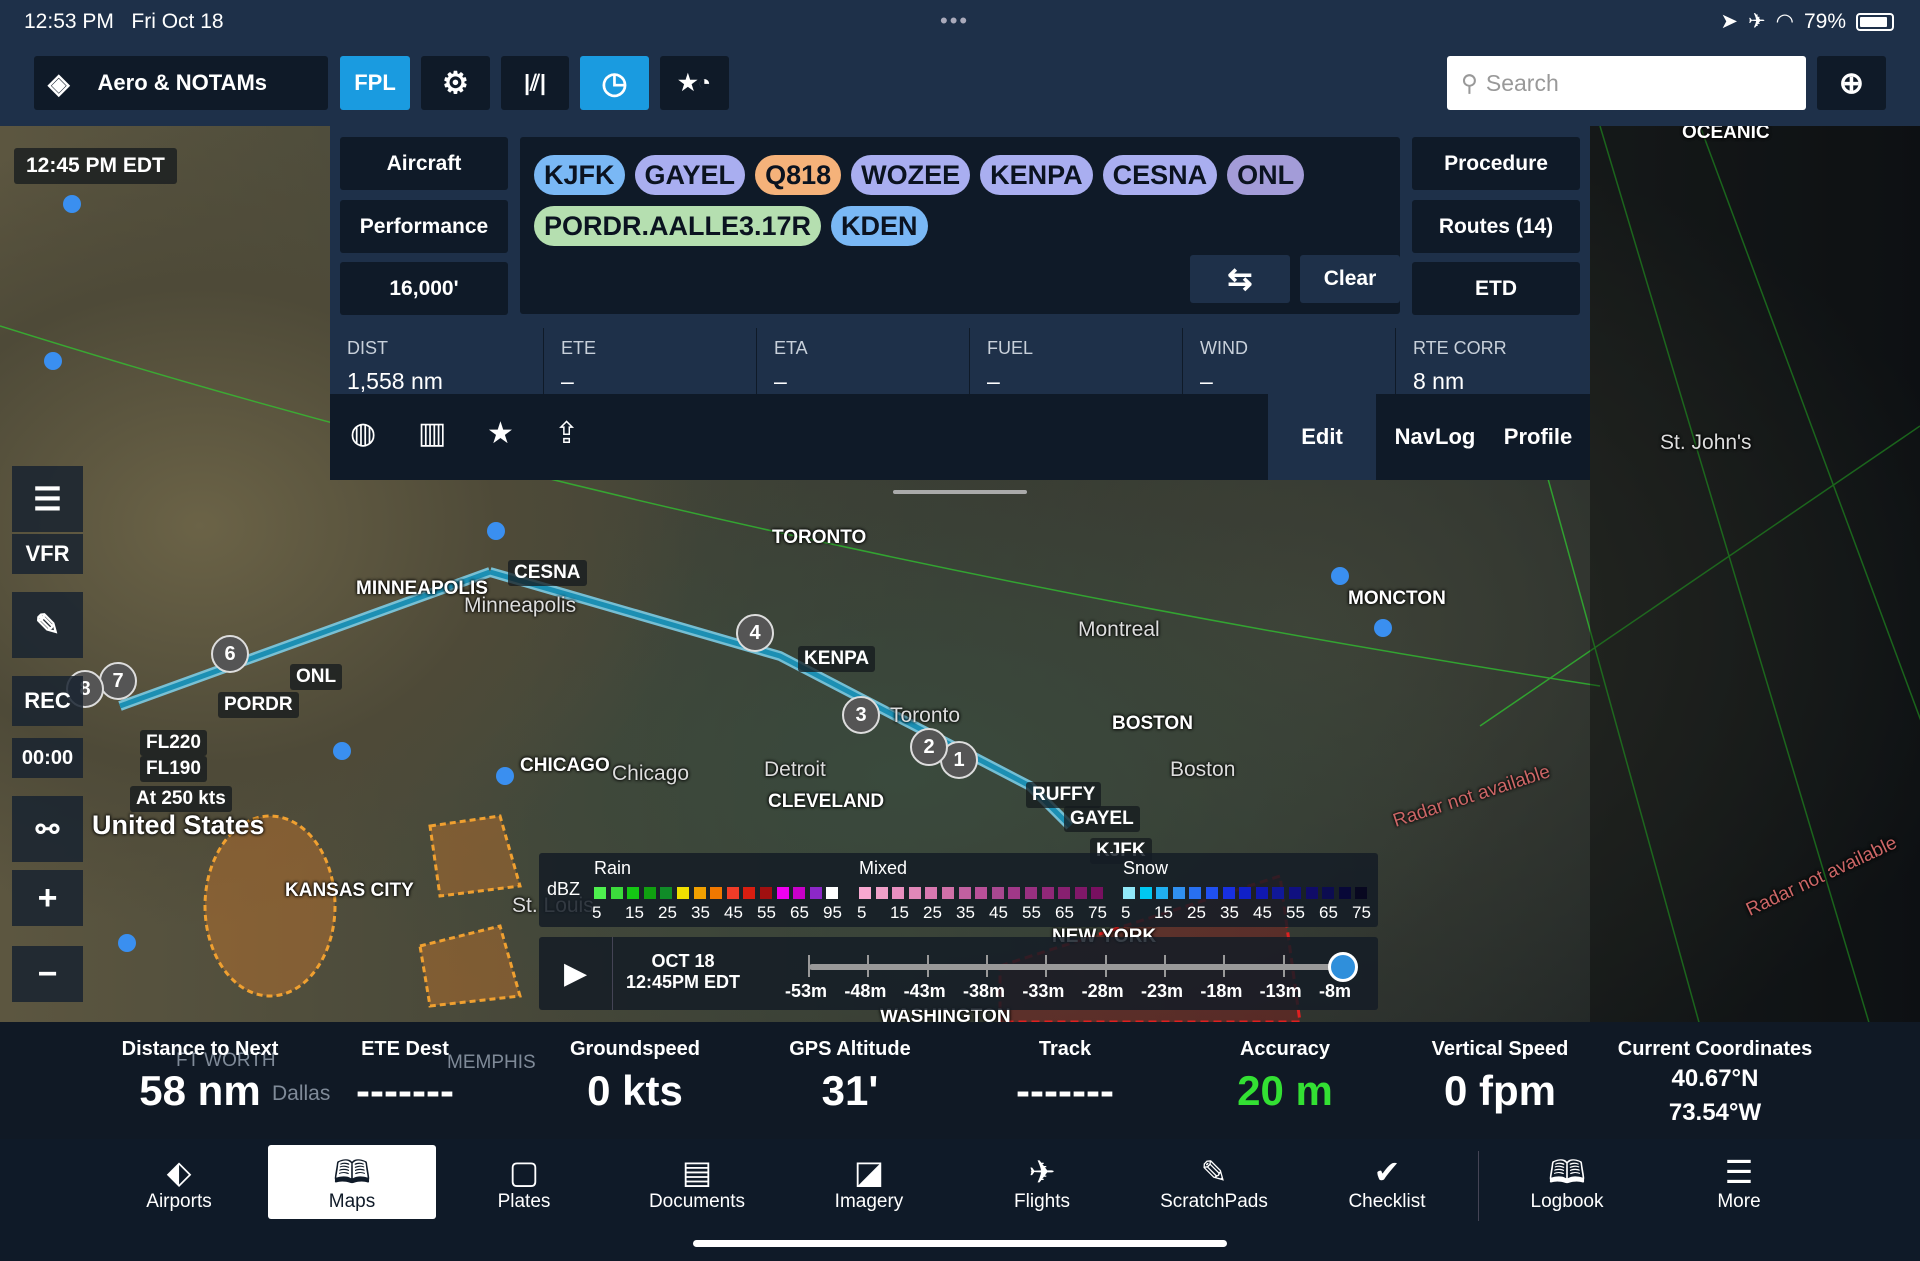  I want to click on timeline-date: OCT 18, so click(683, 961).